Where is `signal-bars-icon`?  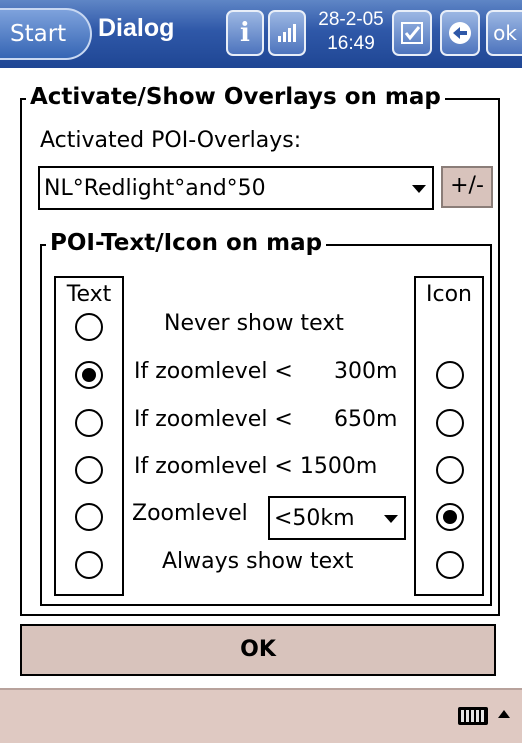 signal-bars-icon is located at coordinates (287, 33).